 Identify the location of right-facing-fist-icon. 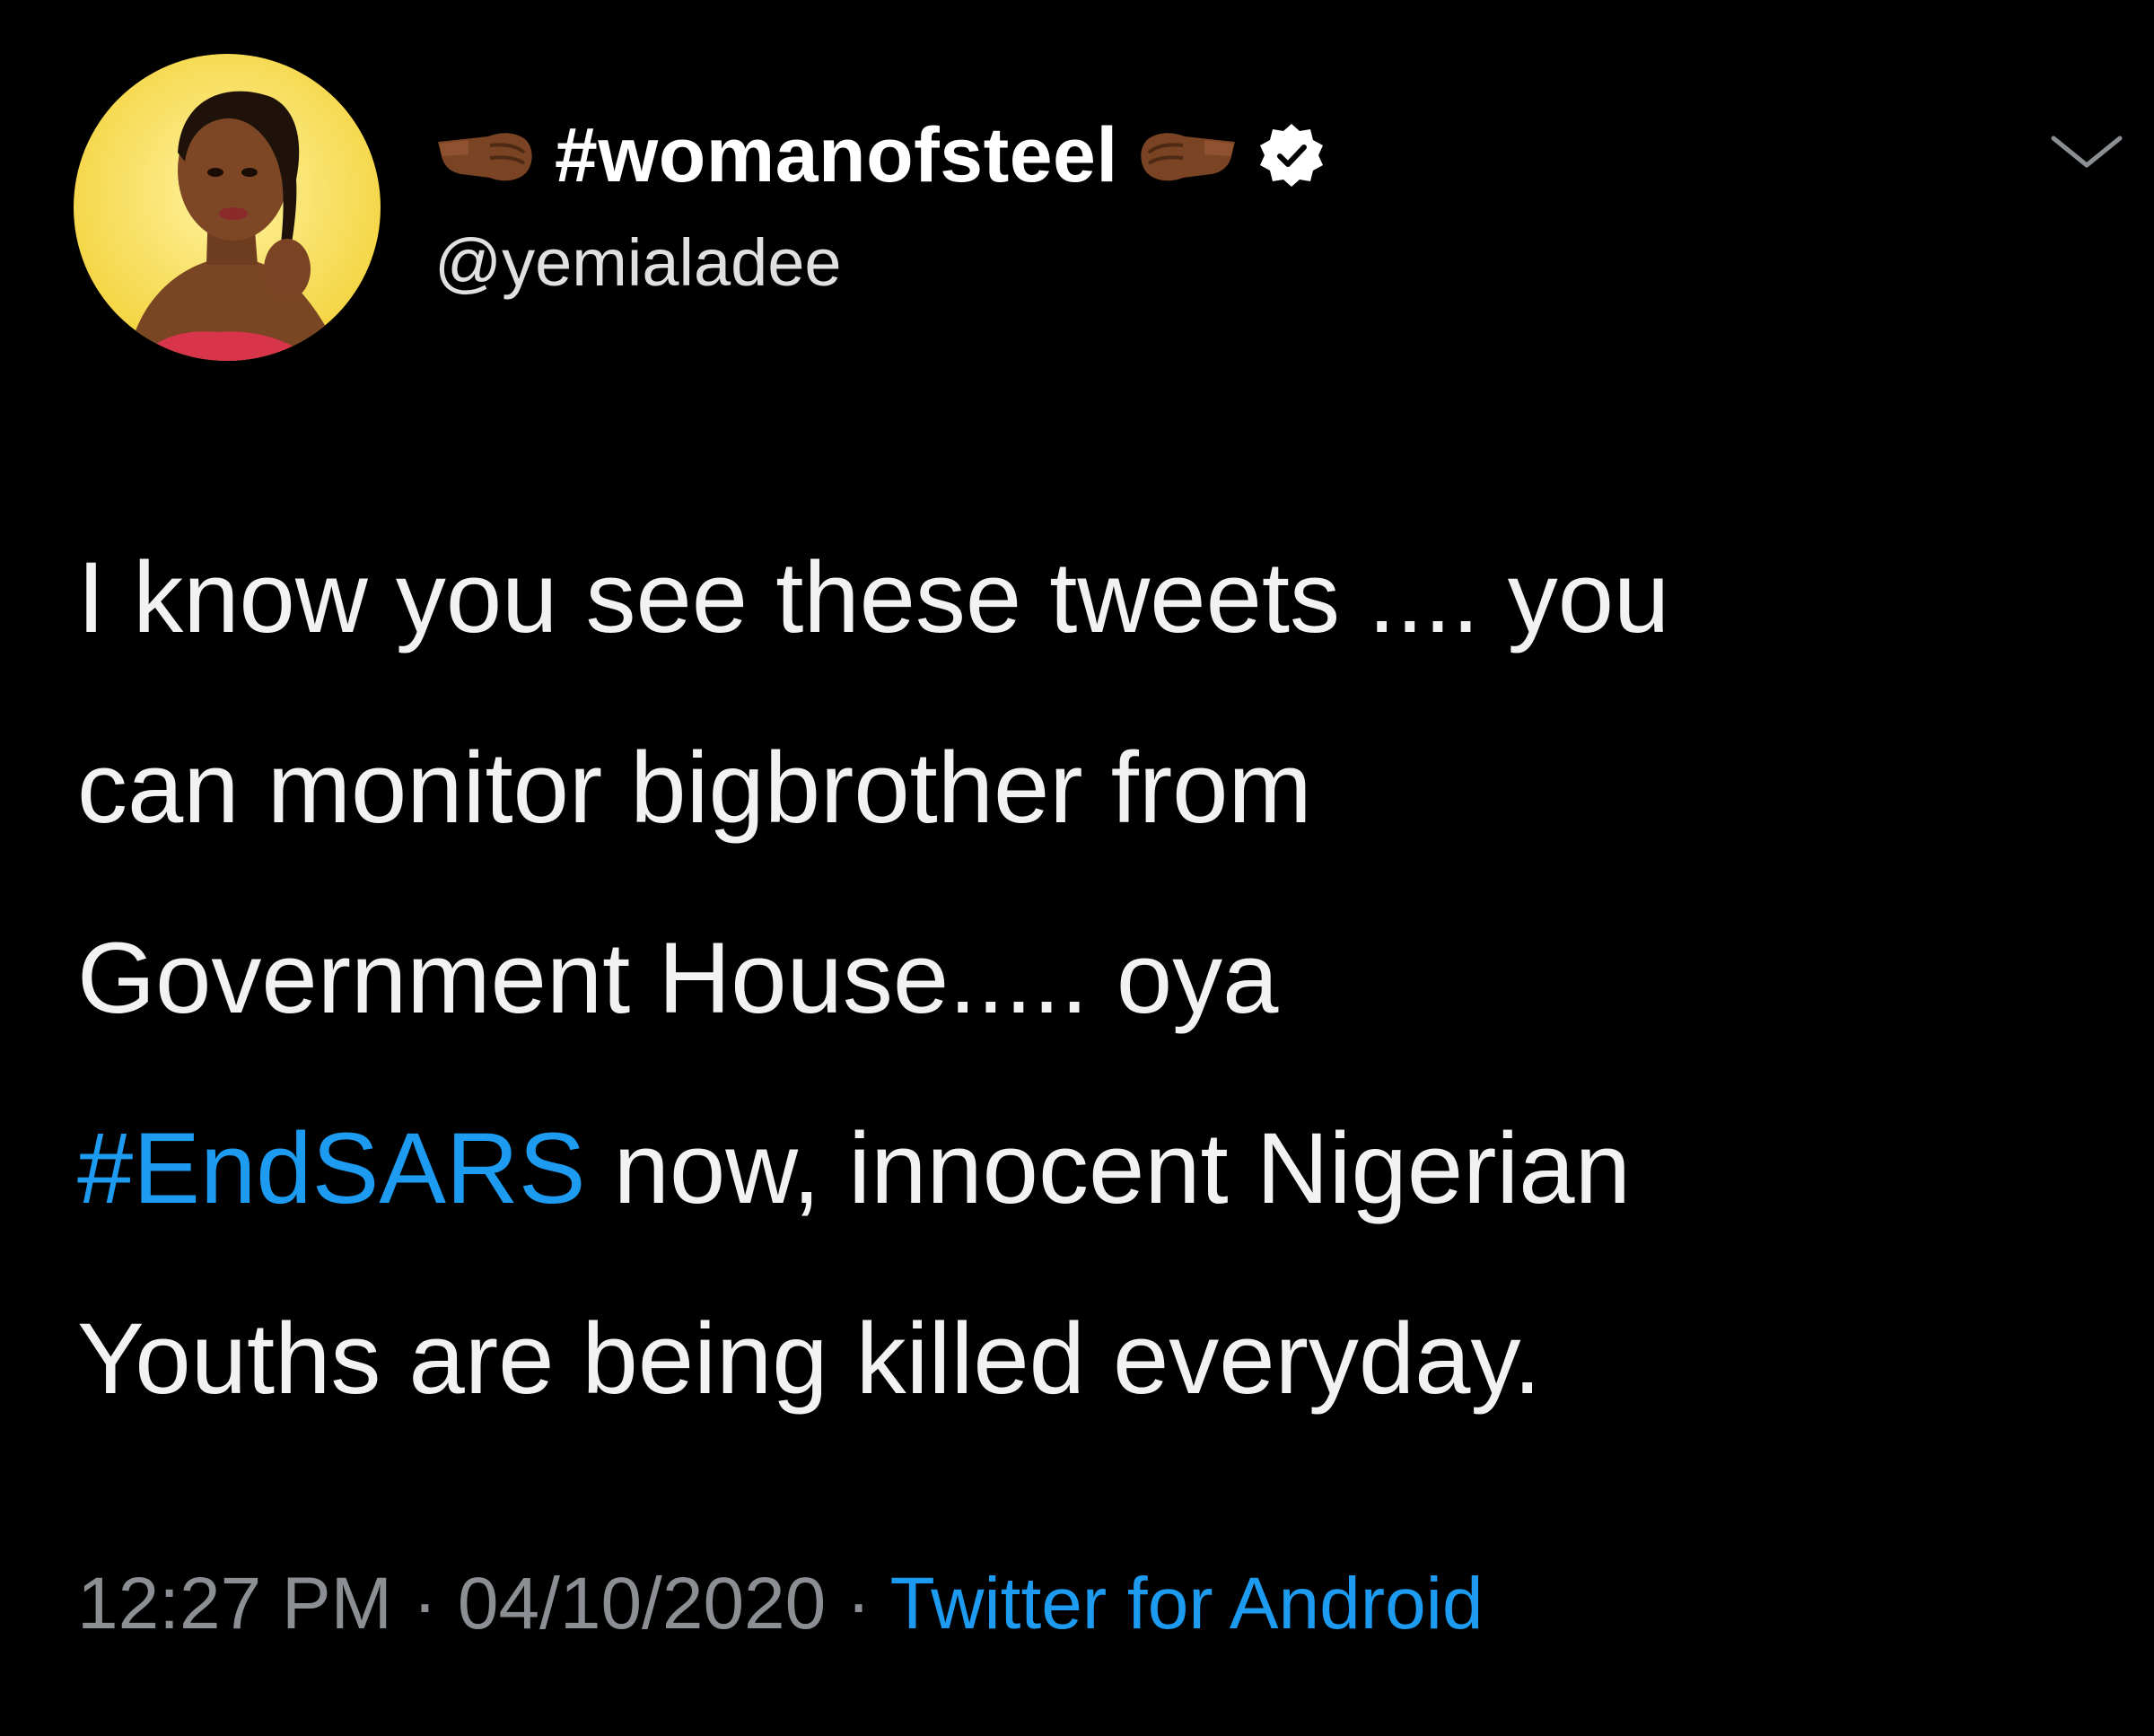
(1186, 156).